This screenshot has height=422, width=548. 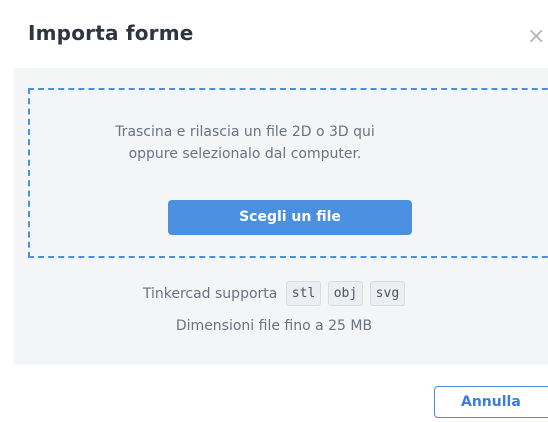 I want to click on file-size-limit: Dimensioni file fino a 25 MB, so click(x=274, y=326).